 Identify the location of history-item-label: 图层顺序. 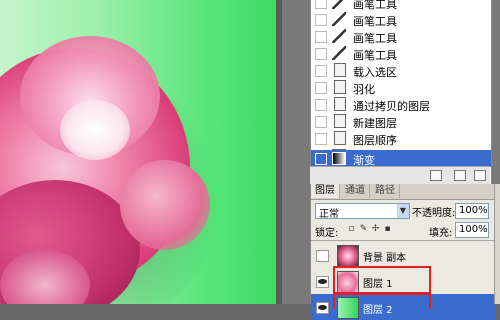
(375, 140).